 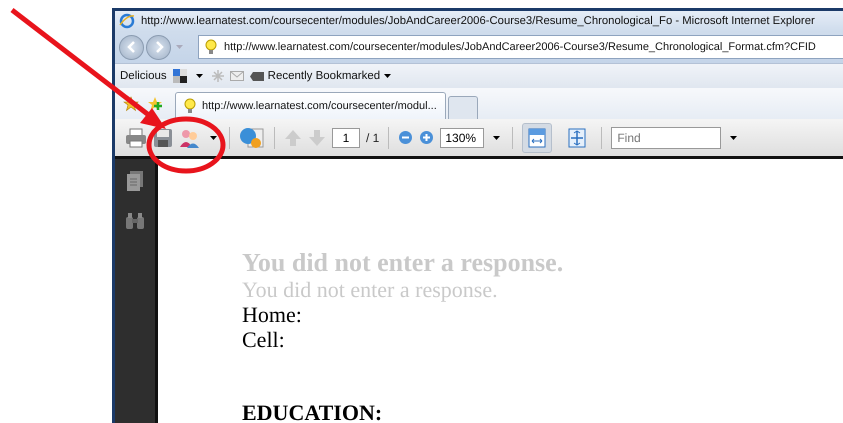 I want to click on tag-icon, so click(x=257, y=76).